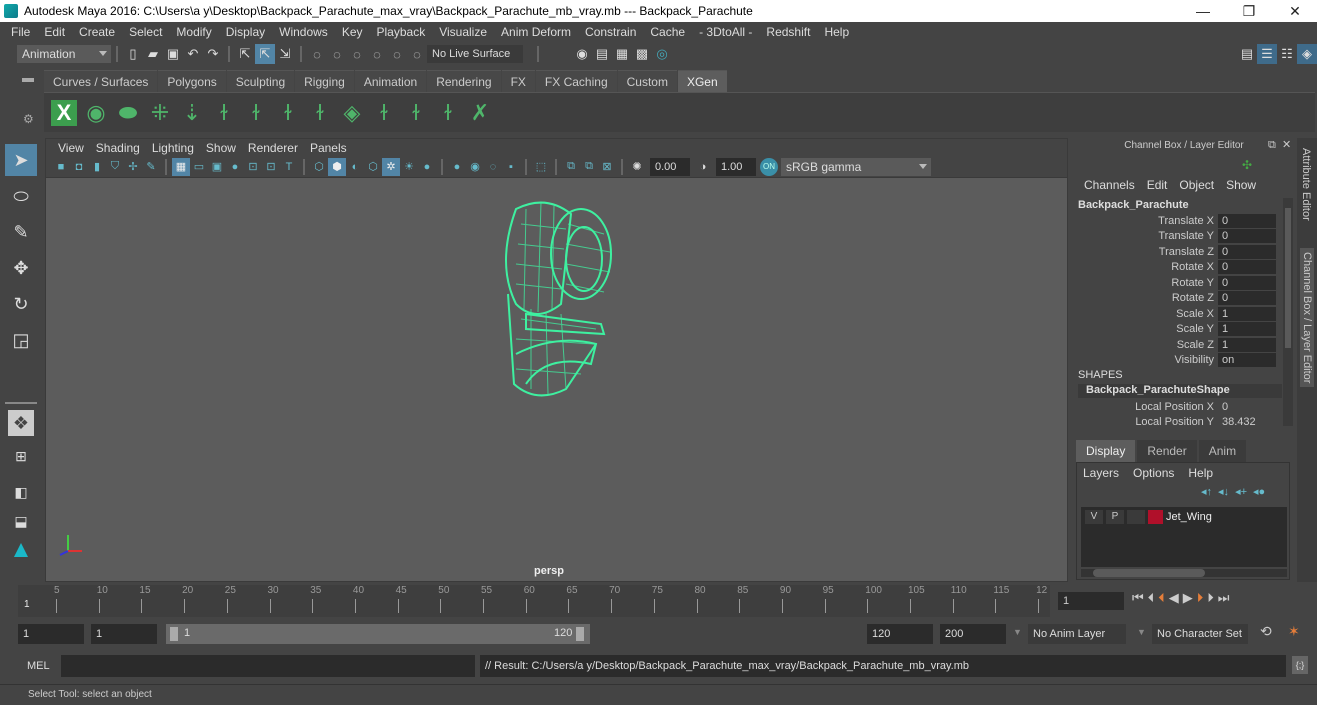  I want to click on close-button: ✕, so click(1294, 11).